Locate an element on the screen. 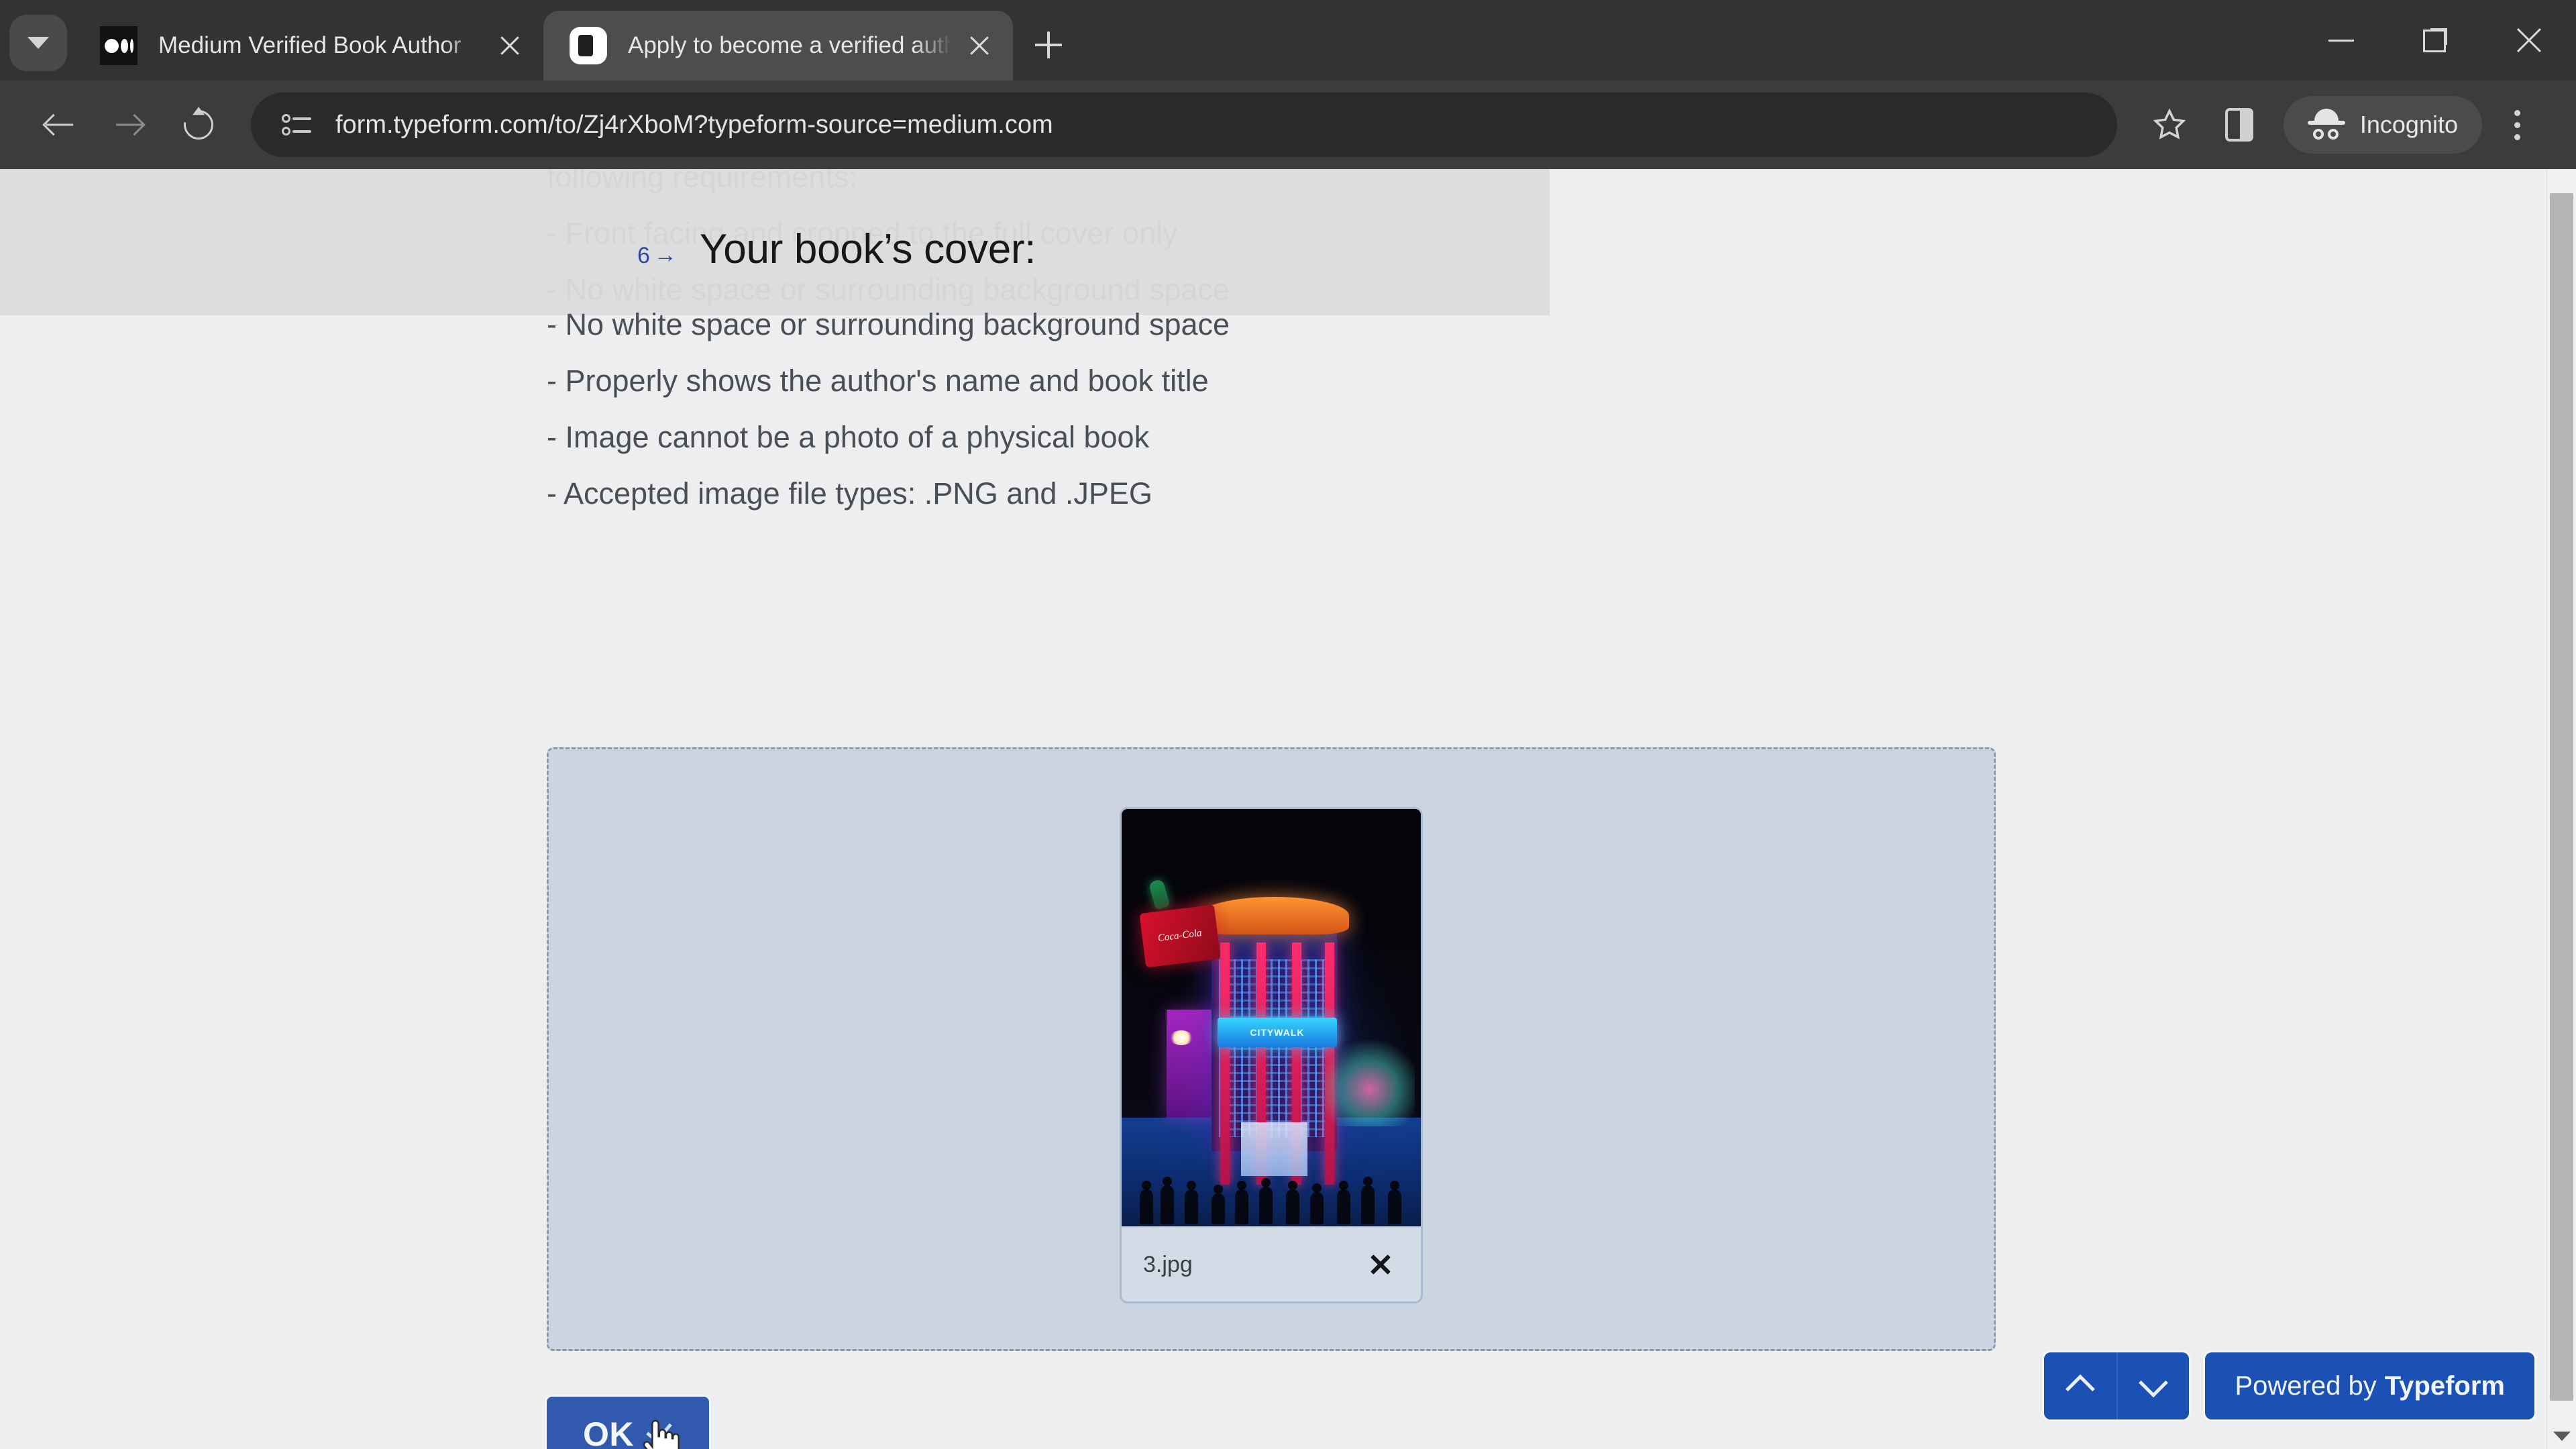 Image resolution: width=2576 pixels, height=1449 pixels. tab-search-button is located at coordinates (38, 43).